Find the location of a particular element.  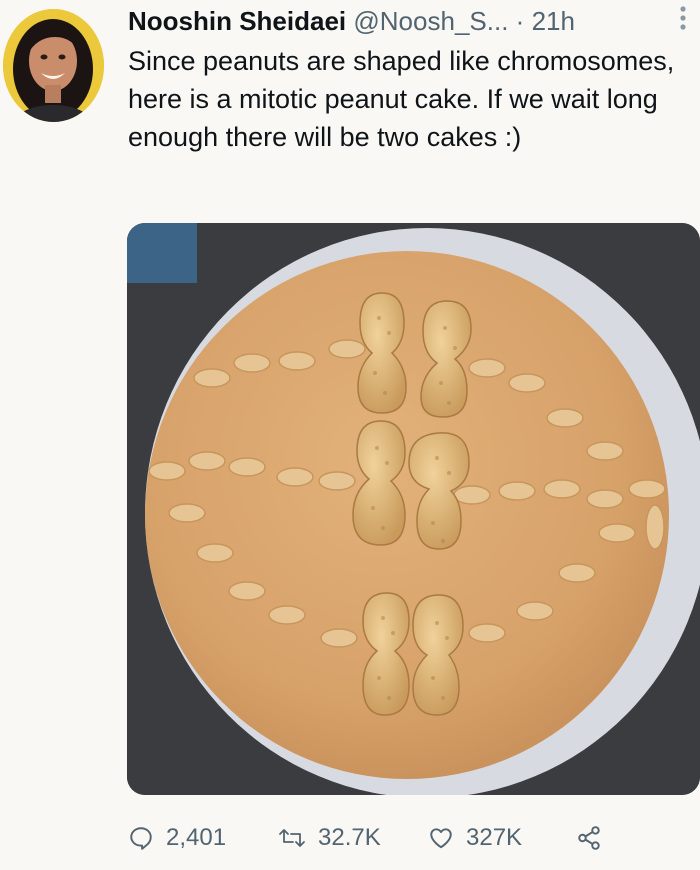

tweet-header: Nooshin Sheidaei @Noosh_S... · 21h is located at coordinates (408, 21).